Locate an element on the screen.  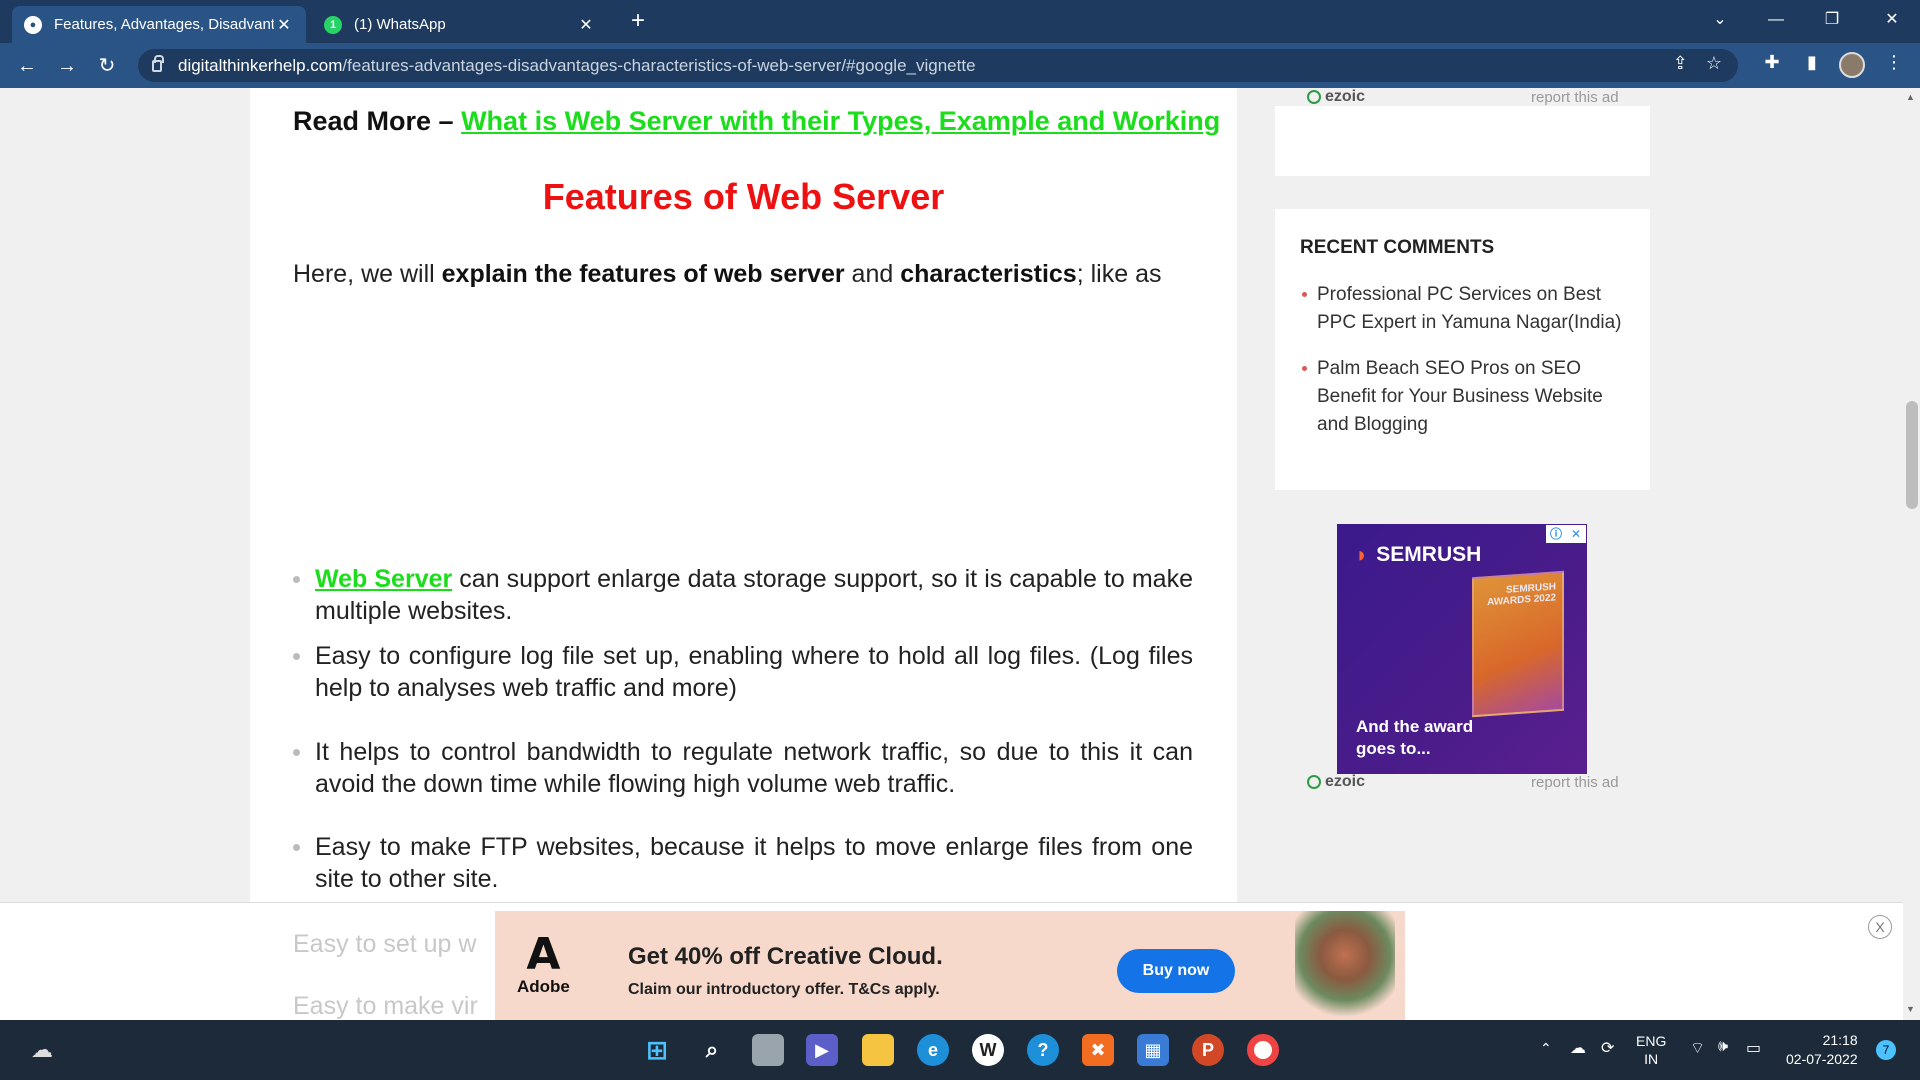
tab-features-article: ● Features, Advantages, Disadvanta ✕ is located at coordinates (159, 24).